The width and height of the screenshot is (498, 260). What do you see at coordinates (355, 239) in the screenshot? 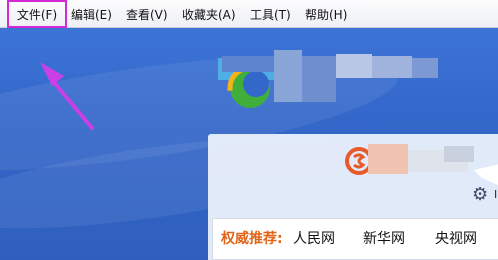
I see `recommend-bar: 权威推荐: 人民网 新华网 央视网` at bounding box center [355, 239].